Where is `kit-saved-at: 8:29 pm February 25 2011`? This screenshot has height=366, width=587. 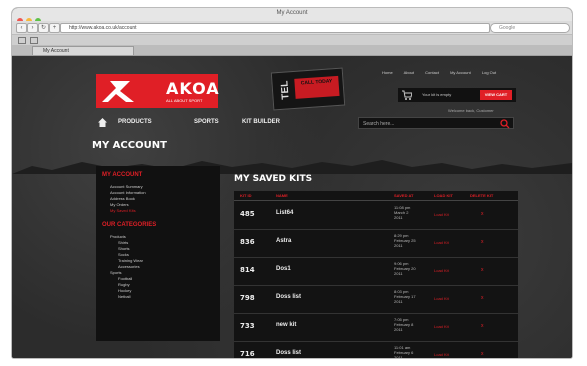 kit-saved-at: 8:29 pm February 25 2011 is located at coordinates (412, 240).